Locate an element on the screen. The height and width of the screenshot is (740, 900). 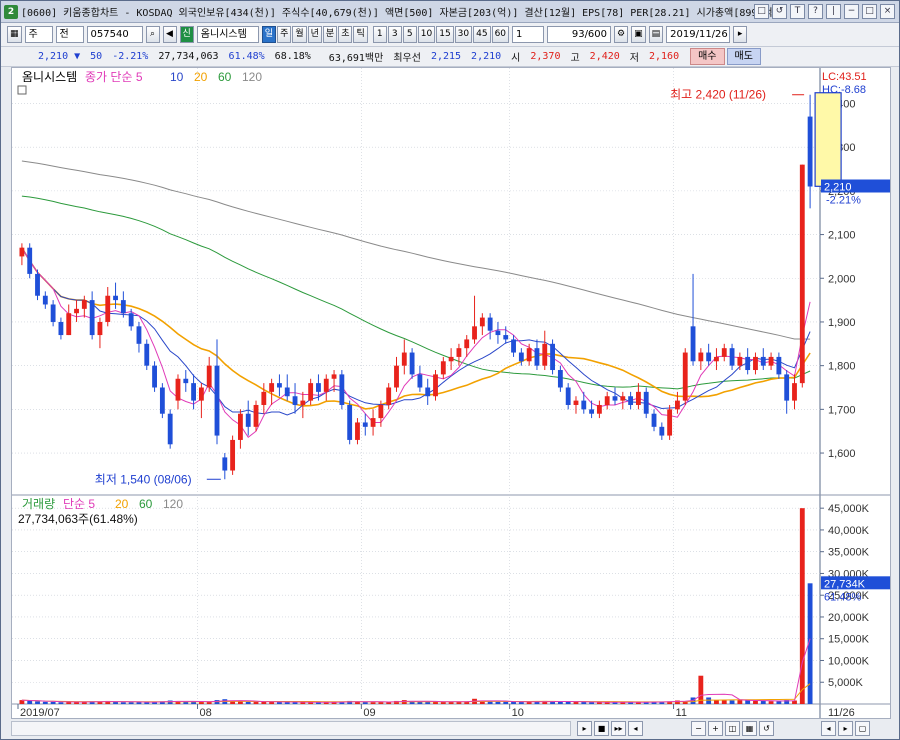
prev-icon: ◂ is located at coordinates (828, 728).